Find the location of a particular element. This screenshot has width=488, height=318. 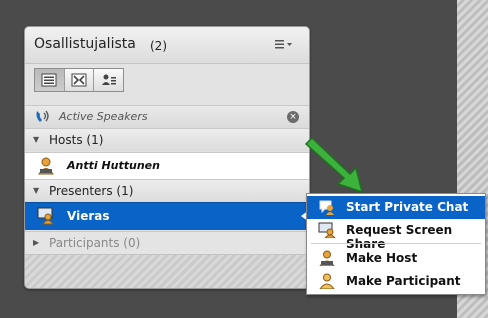

menu-item-label: Make Participant is located at coordinates (403, 281).